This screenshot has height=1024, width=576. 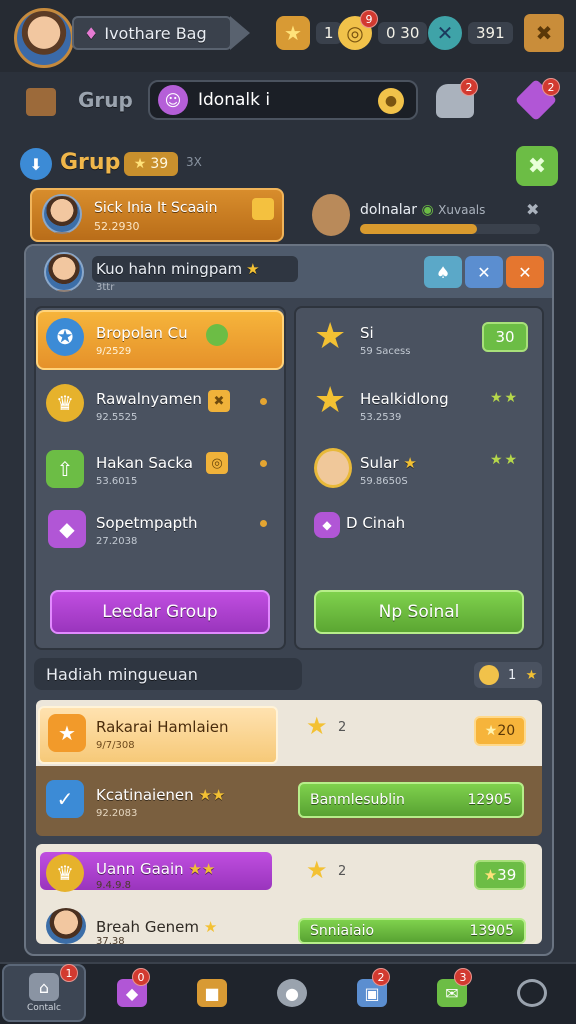 I want to click on nav-item-cookie: ●, so click(x=292, y=993).